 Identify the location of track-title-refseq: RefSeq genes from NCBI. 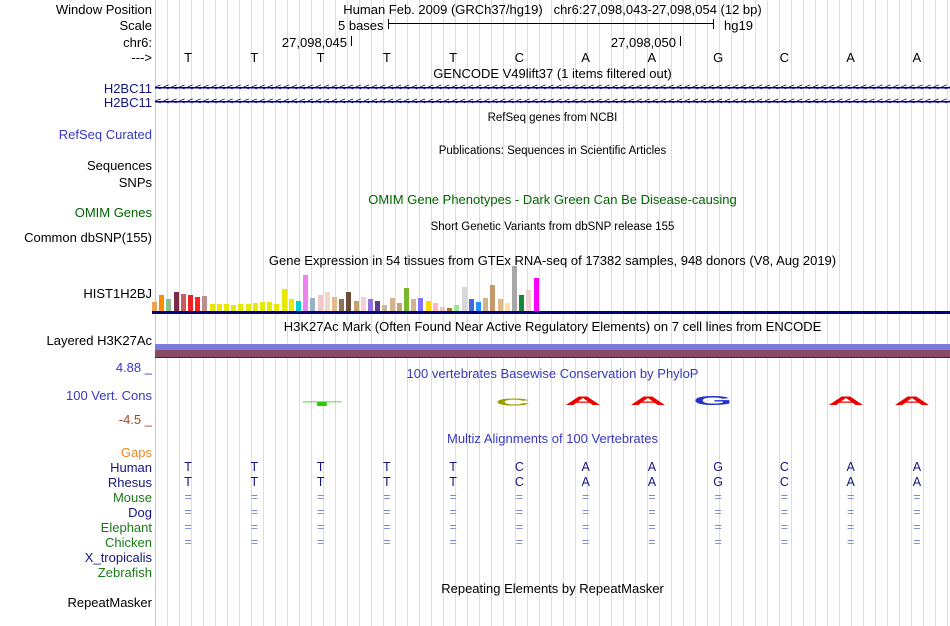
(552, 118).